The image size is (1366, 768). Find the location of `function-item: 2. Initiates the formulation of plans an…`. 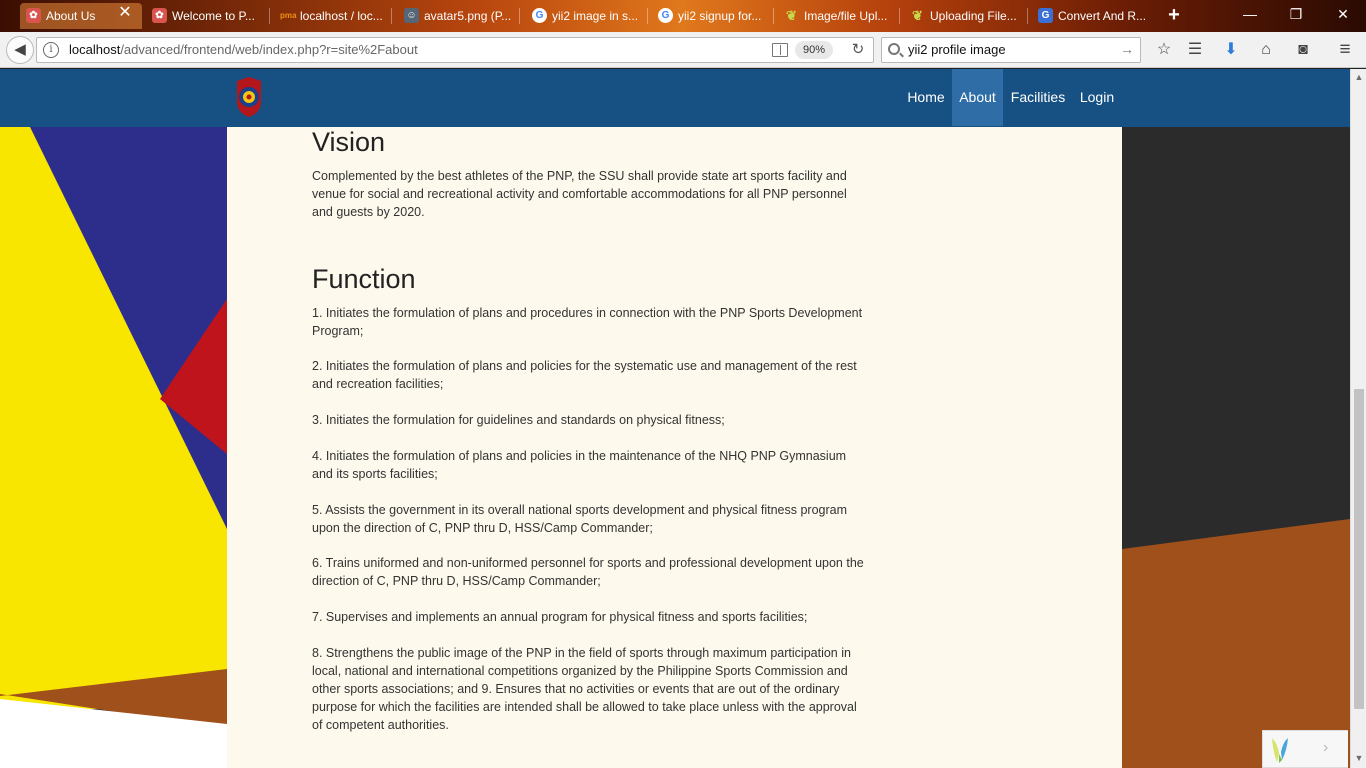

function-item: 2. Initiates the formulation of plans an… is located at coordinates (584, 375).